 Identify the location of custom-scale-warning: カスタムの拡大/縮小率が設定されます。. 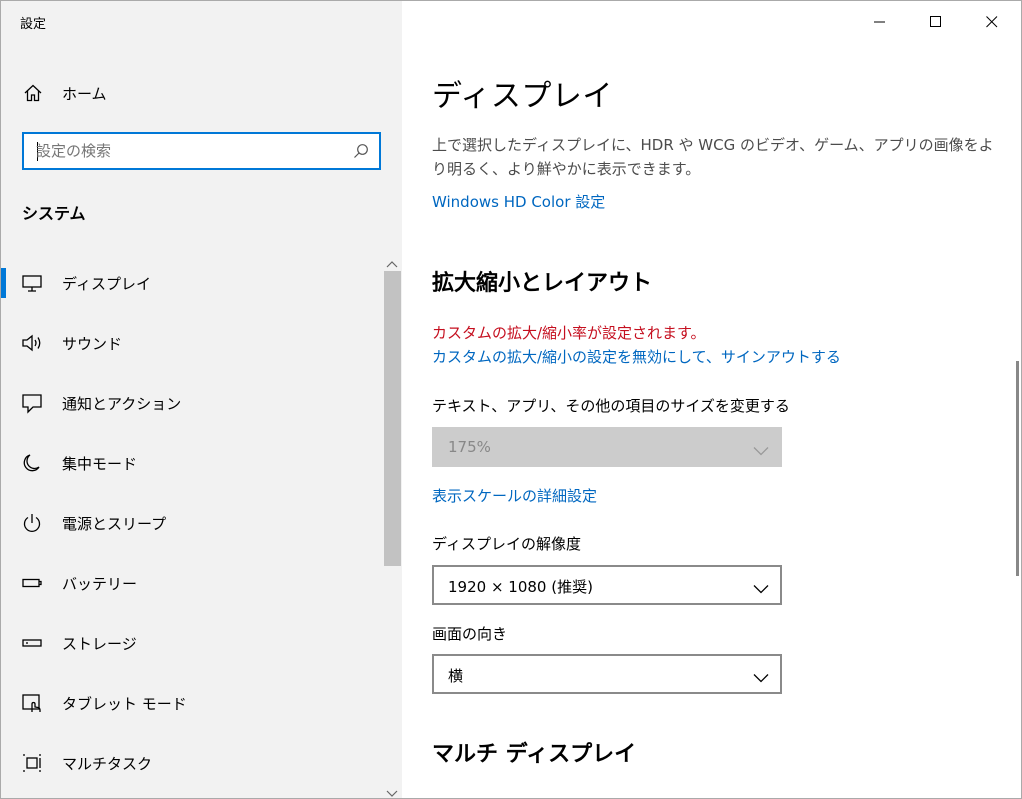
(569, 333).